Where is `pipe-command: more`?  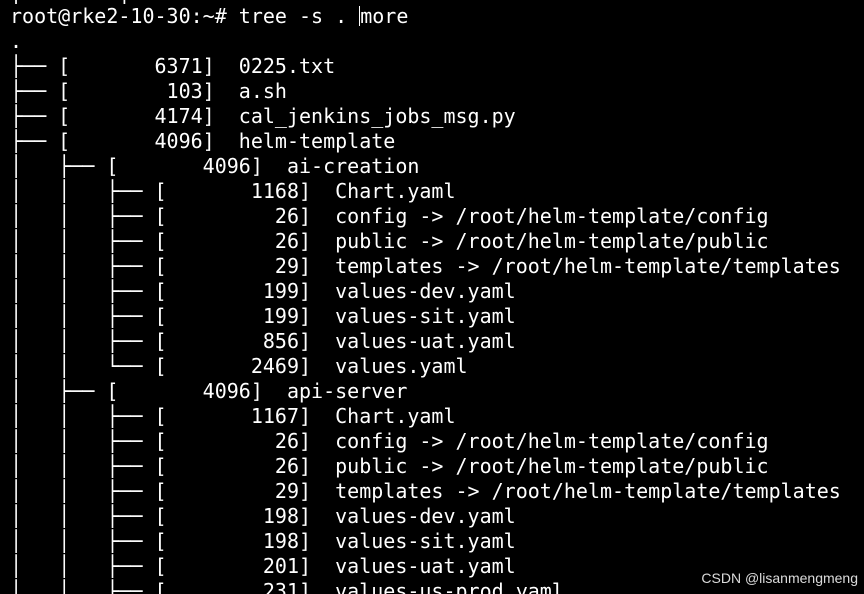
pipe-command: more is located at coordinates (384, 16).